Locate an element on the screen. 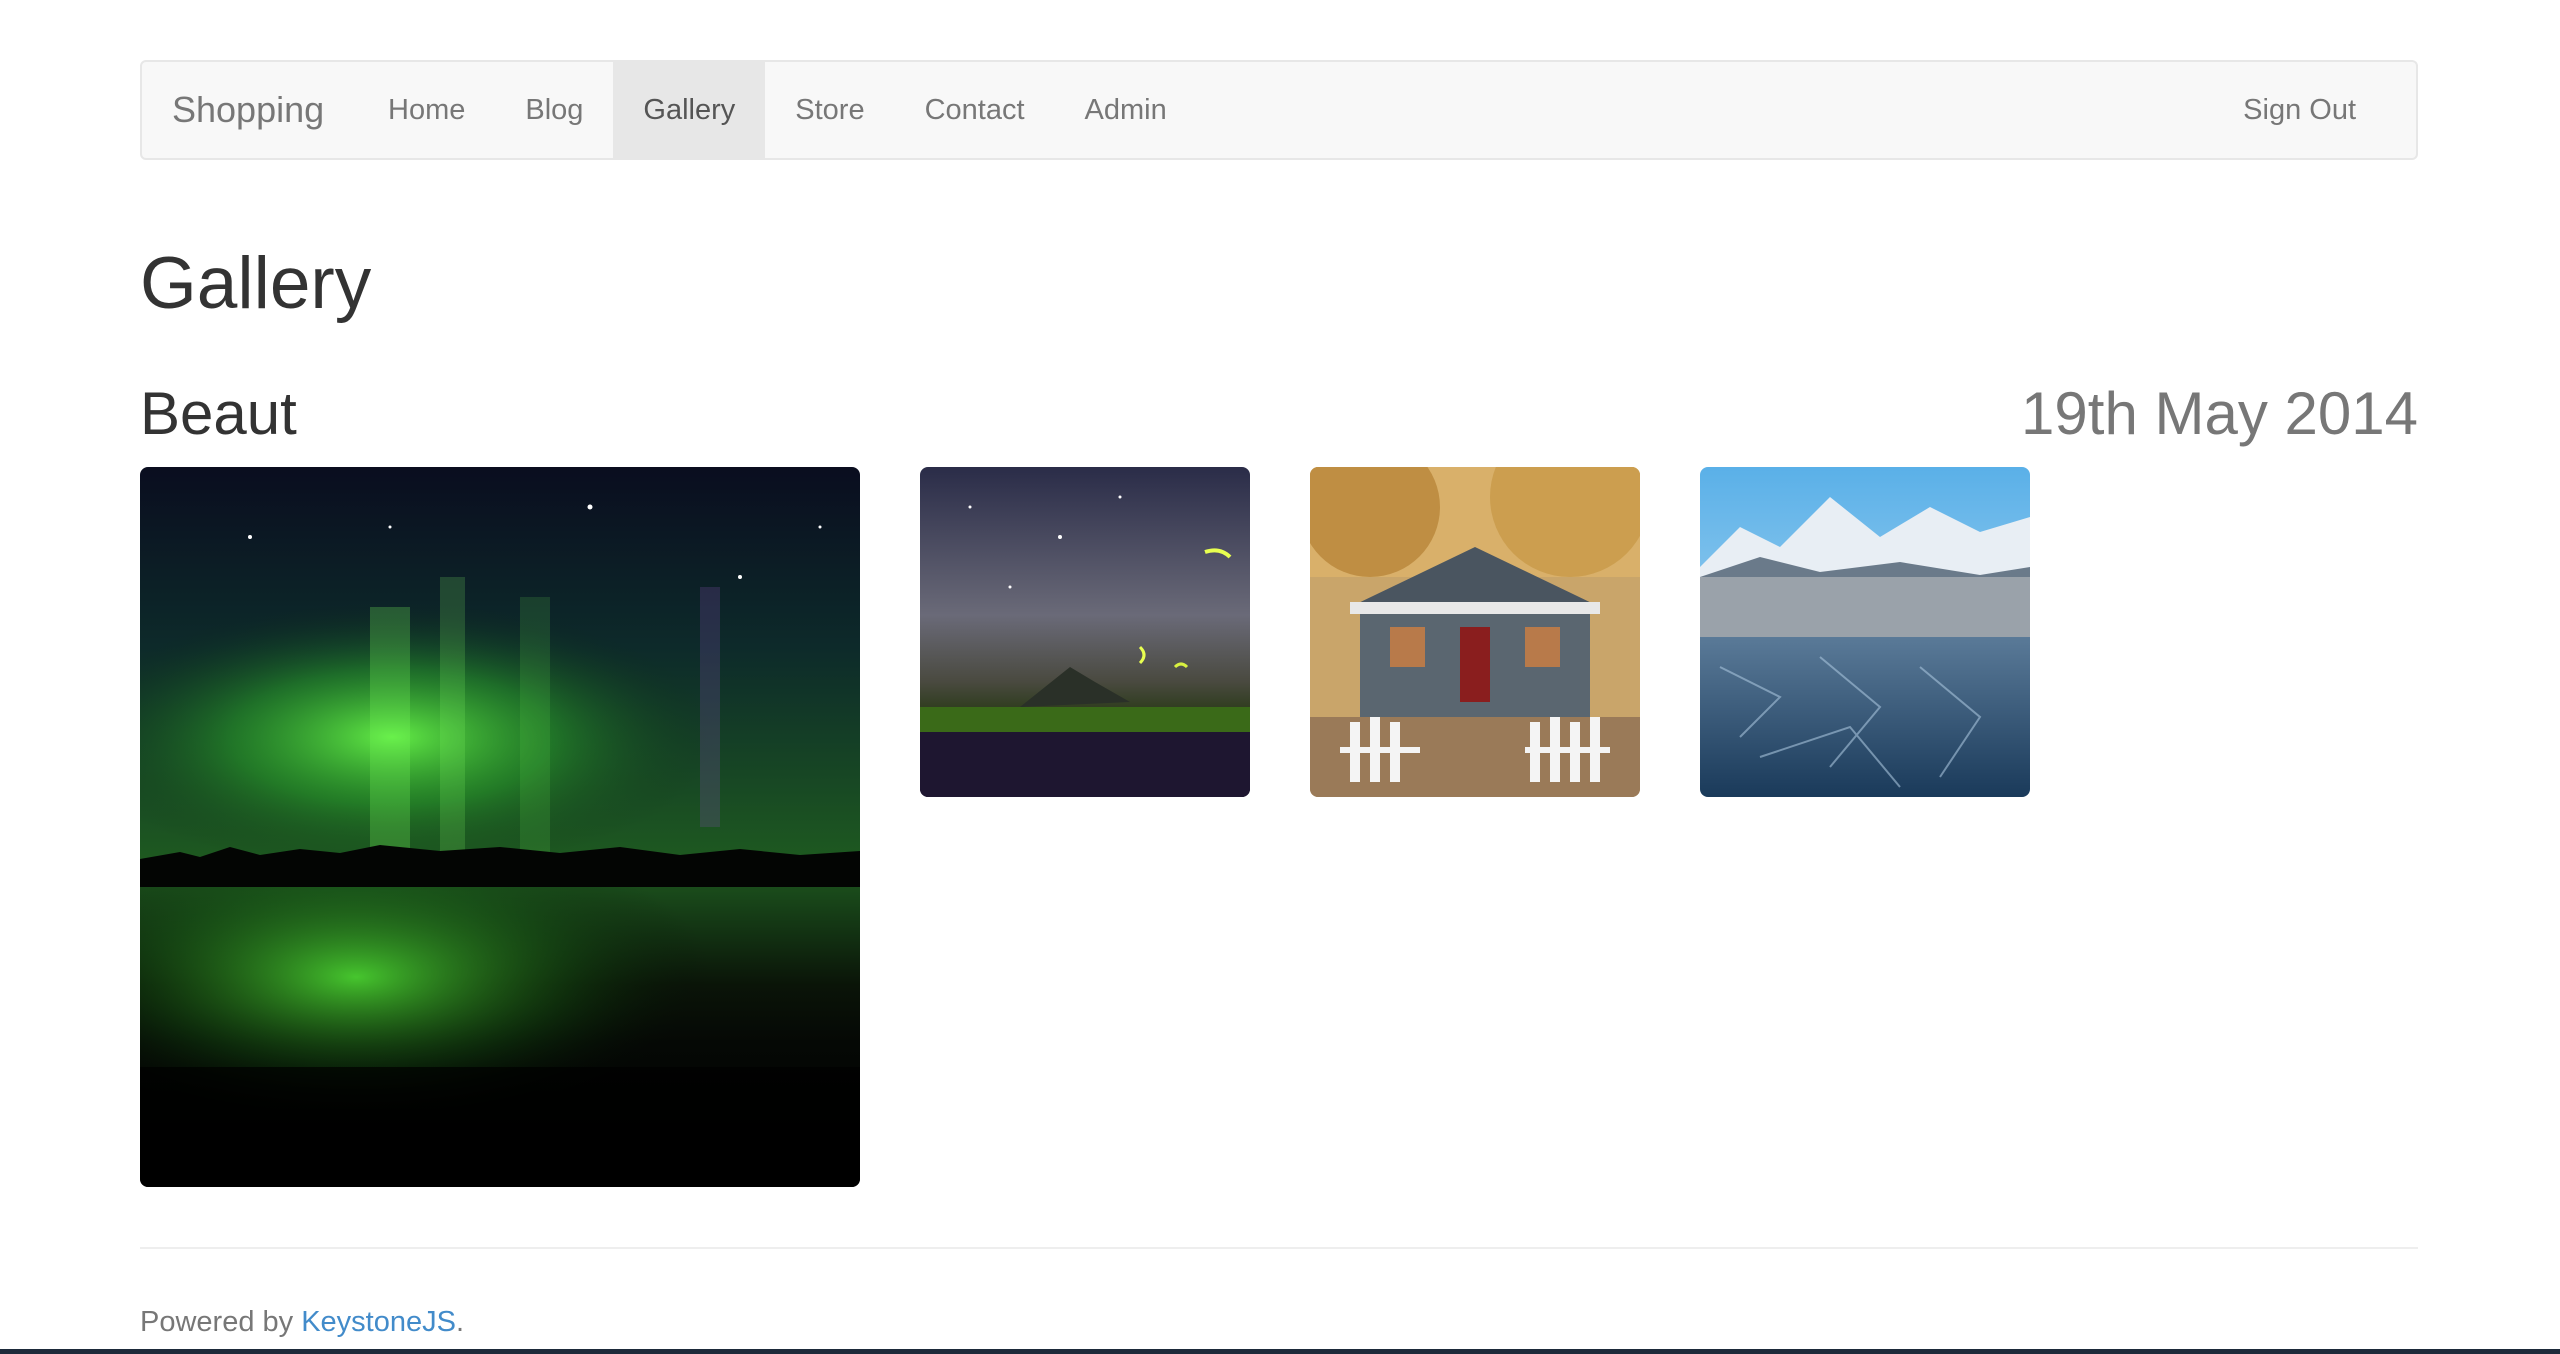 This screenshot has height=1354, width=2560. nav-item-gallery: Gallery is located at coordinates (689, 110).